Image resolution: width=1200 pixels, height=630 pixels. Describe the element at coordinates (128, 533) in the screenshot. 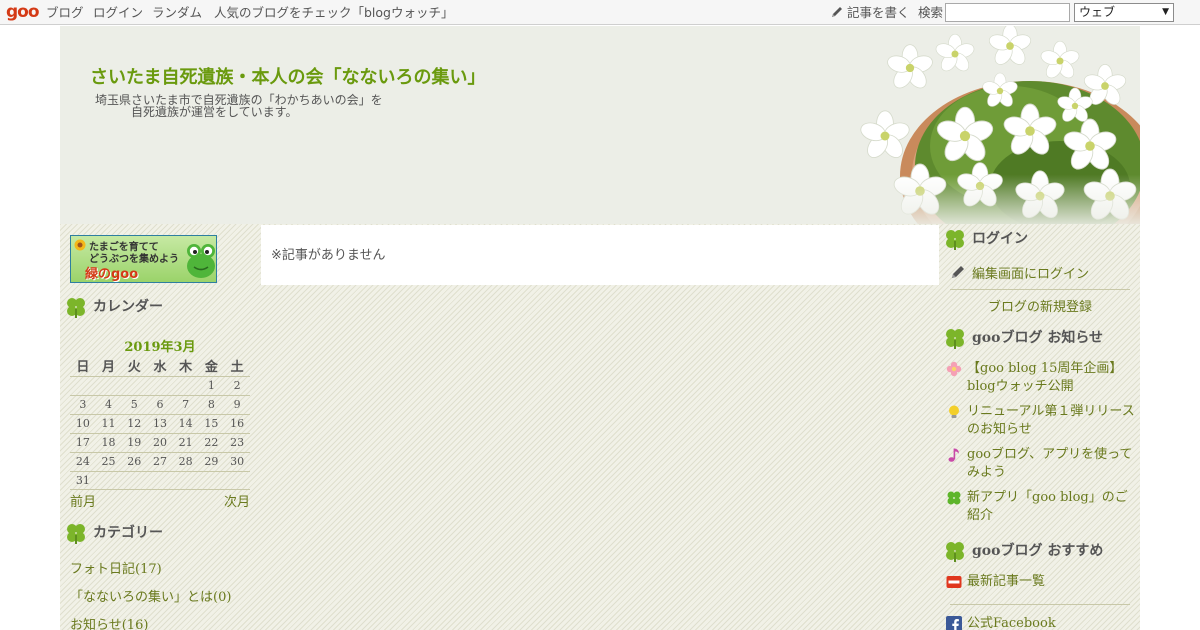

I see `category-heading-label: カテゴリー` at that location.